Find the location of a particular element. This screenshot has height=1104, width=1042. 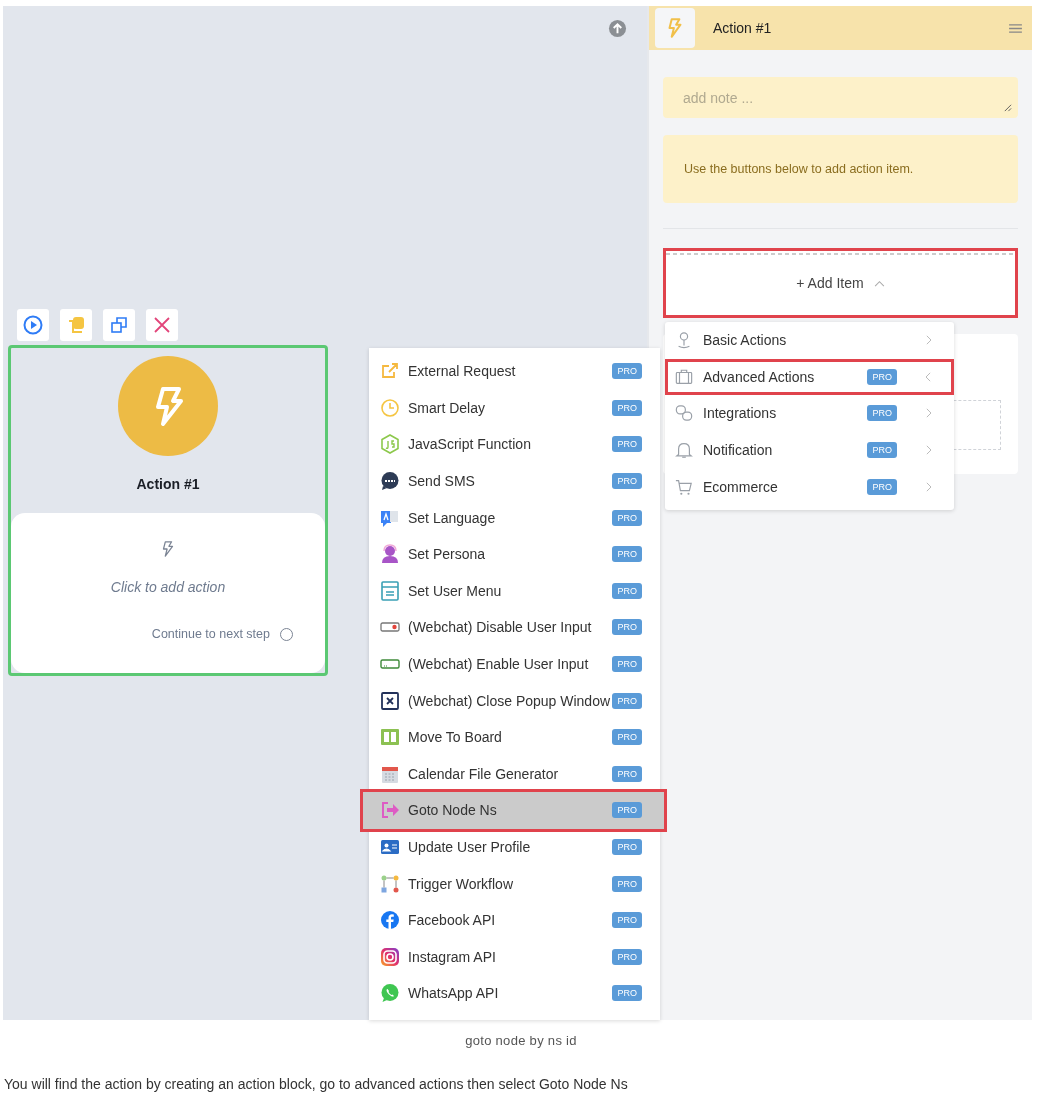

category-item: Advanced Actions PRO is located at coordinates (809, 377).